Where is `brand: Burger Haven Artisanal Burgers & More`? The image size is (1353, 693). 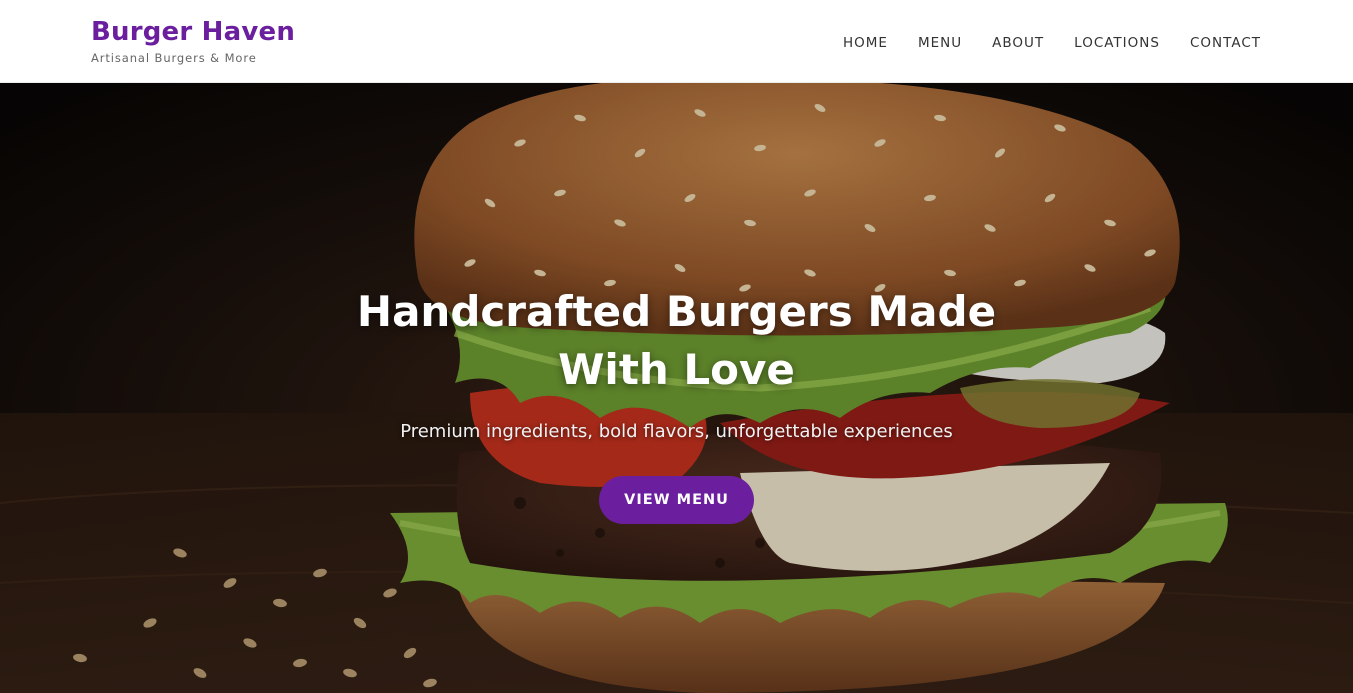
brand: Burger Haven Artisanal Burgers & More is located at coordinates (193, 40).